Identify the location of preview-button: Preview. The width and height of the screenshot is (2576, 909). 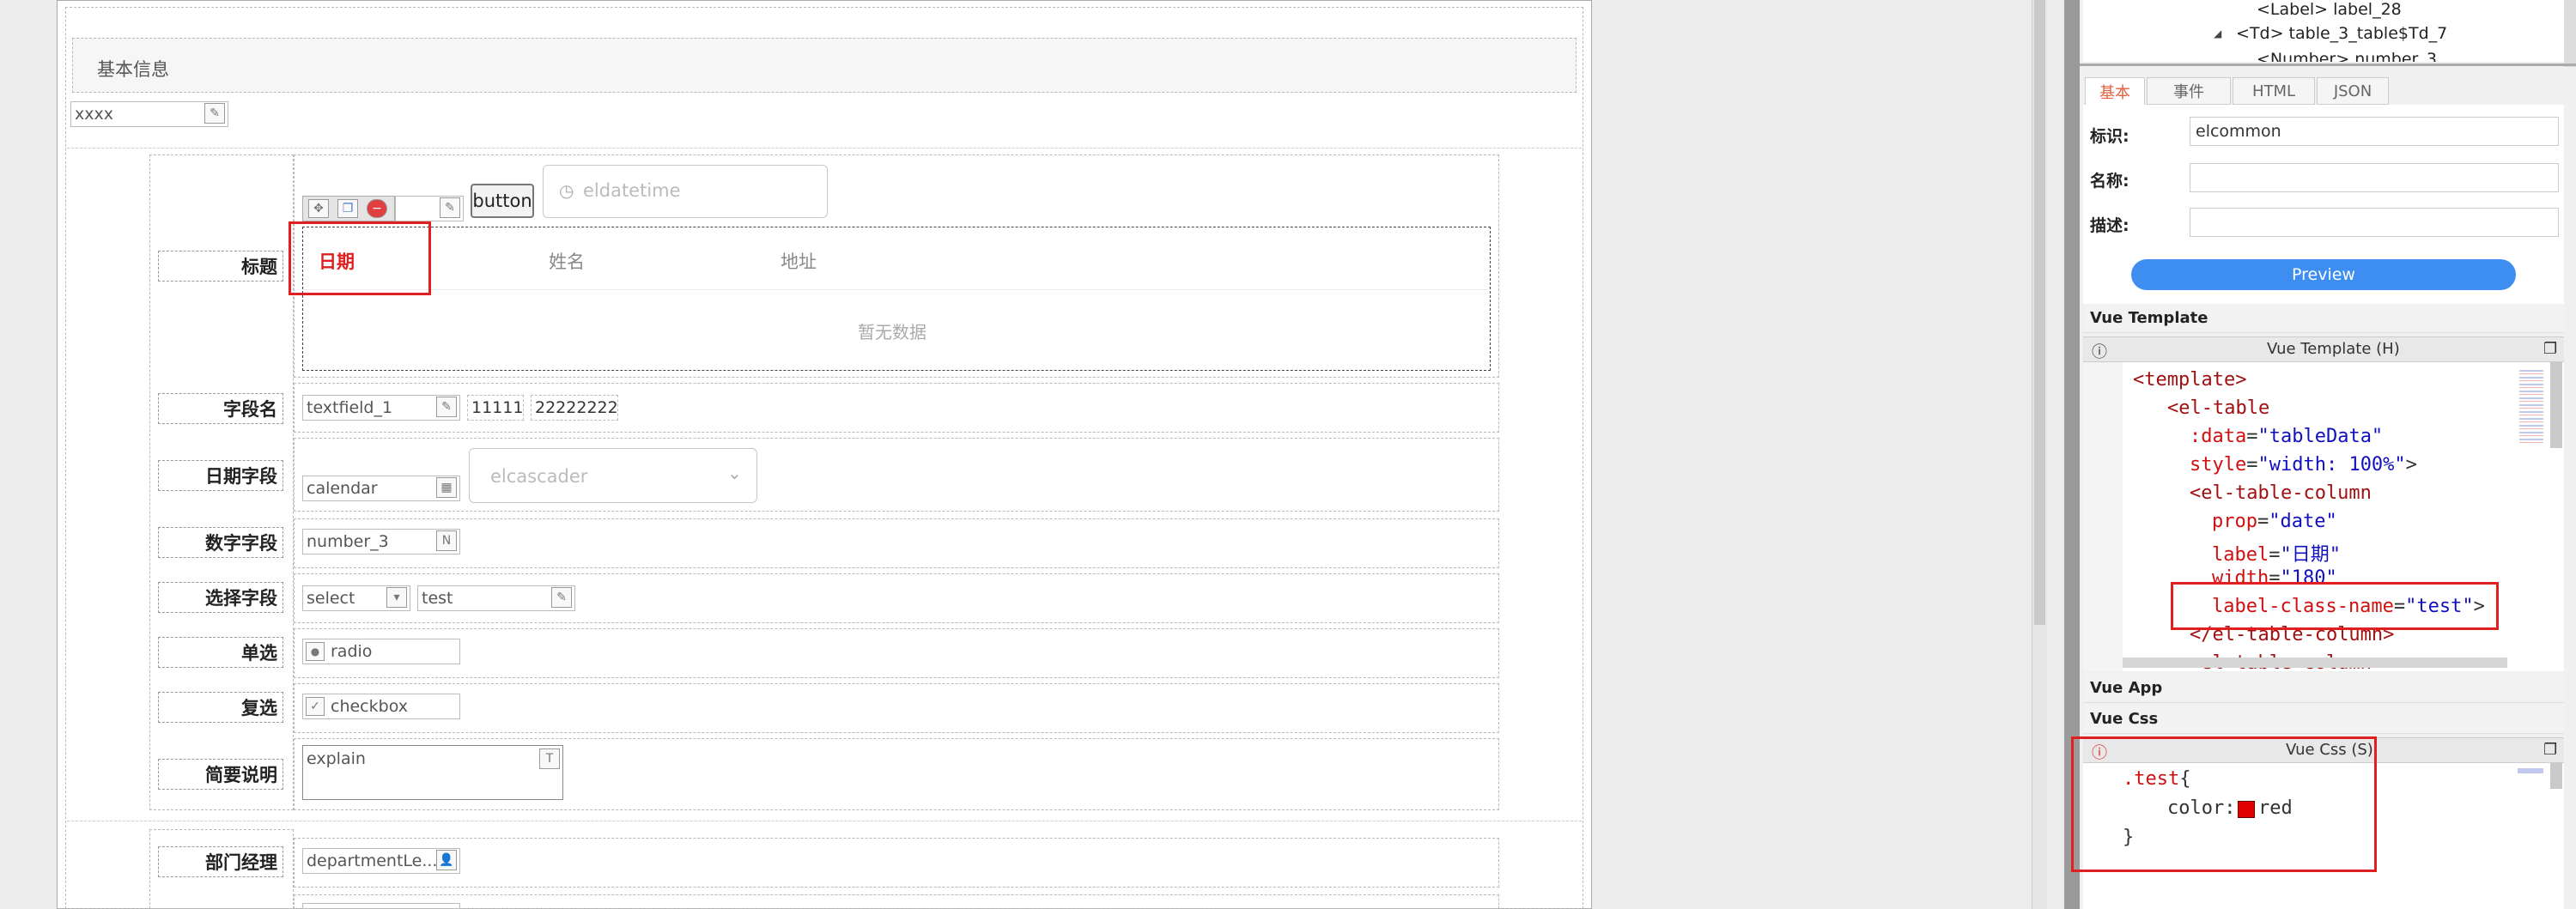
(2324, 274).